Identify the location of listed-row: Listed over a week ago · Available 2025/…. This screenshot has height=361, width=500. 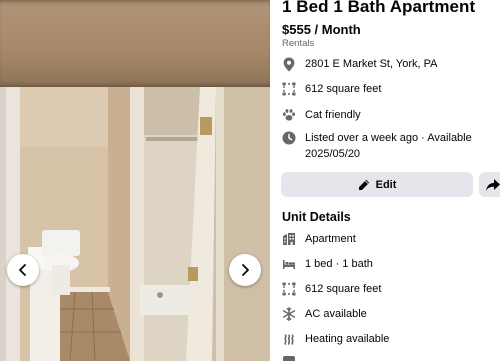
(388, 146).